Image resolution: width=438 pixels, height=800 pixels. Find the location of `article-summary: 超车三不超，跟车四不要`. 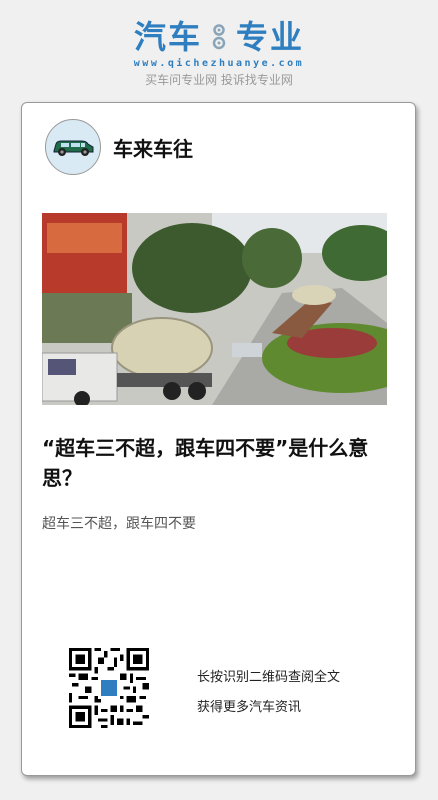

article-summary: 超车三不超，跟车四不要 is located at coordinates (119, 524).